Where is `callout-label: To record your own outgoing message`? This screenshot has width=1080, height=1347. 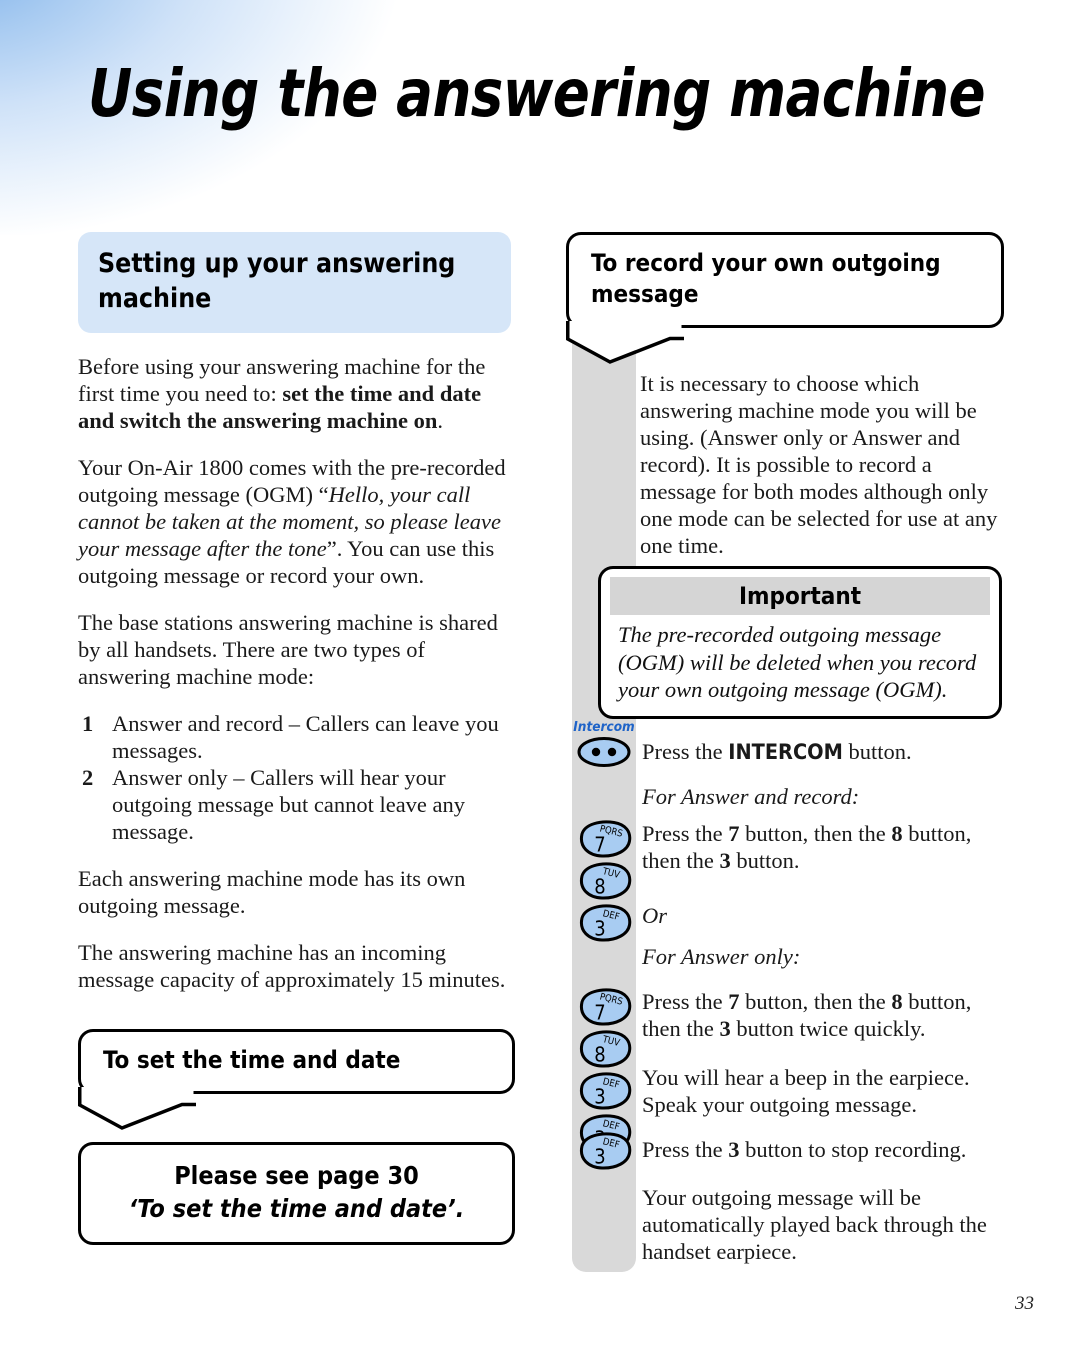
callout-label: To record your own outgoing message is located at coordinates (766, 278).